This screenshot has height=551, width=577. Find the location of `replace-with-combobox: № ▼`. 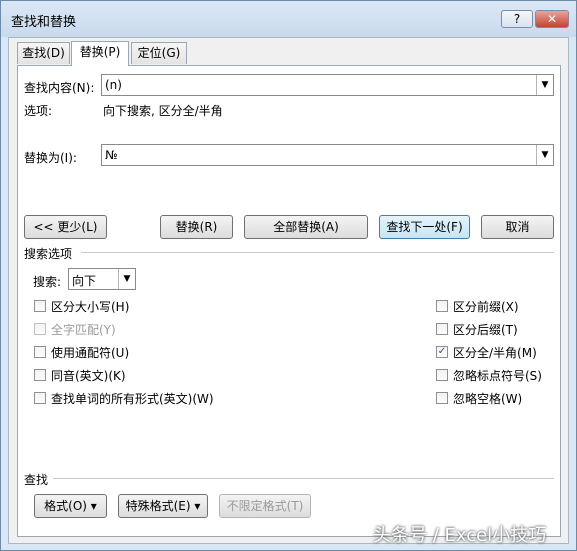

replace-with-combobox: № ▼ is located at coordinates (327, 155).